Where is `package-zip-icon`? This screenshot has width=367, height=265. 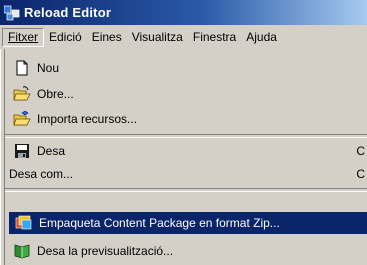 package-zip-icon is located at coordinates (24, 223).